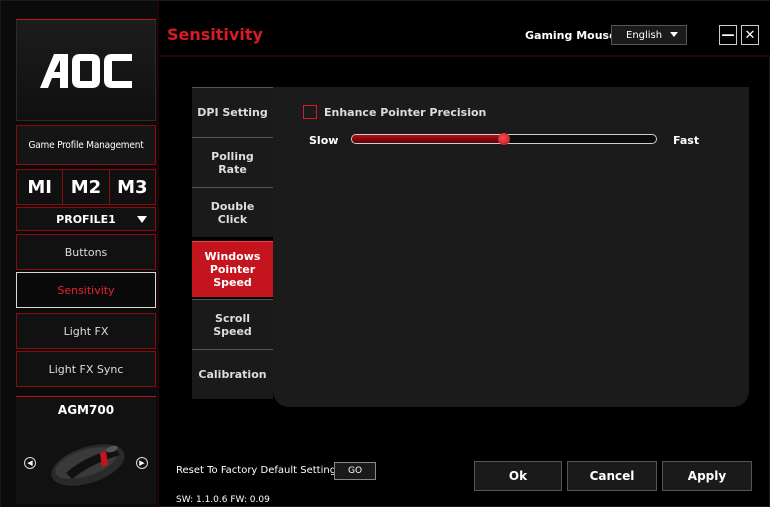 The height and width of the screenshot is (507, 770). I want to click on profile-selected-label: PROFILE1, so click(86, 219).